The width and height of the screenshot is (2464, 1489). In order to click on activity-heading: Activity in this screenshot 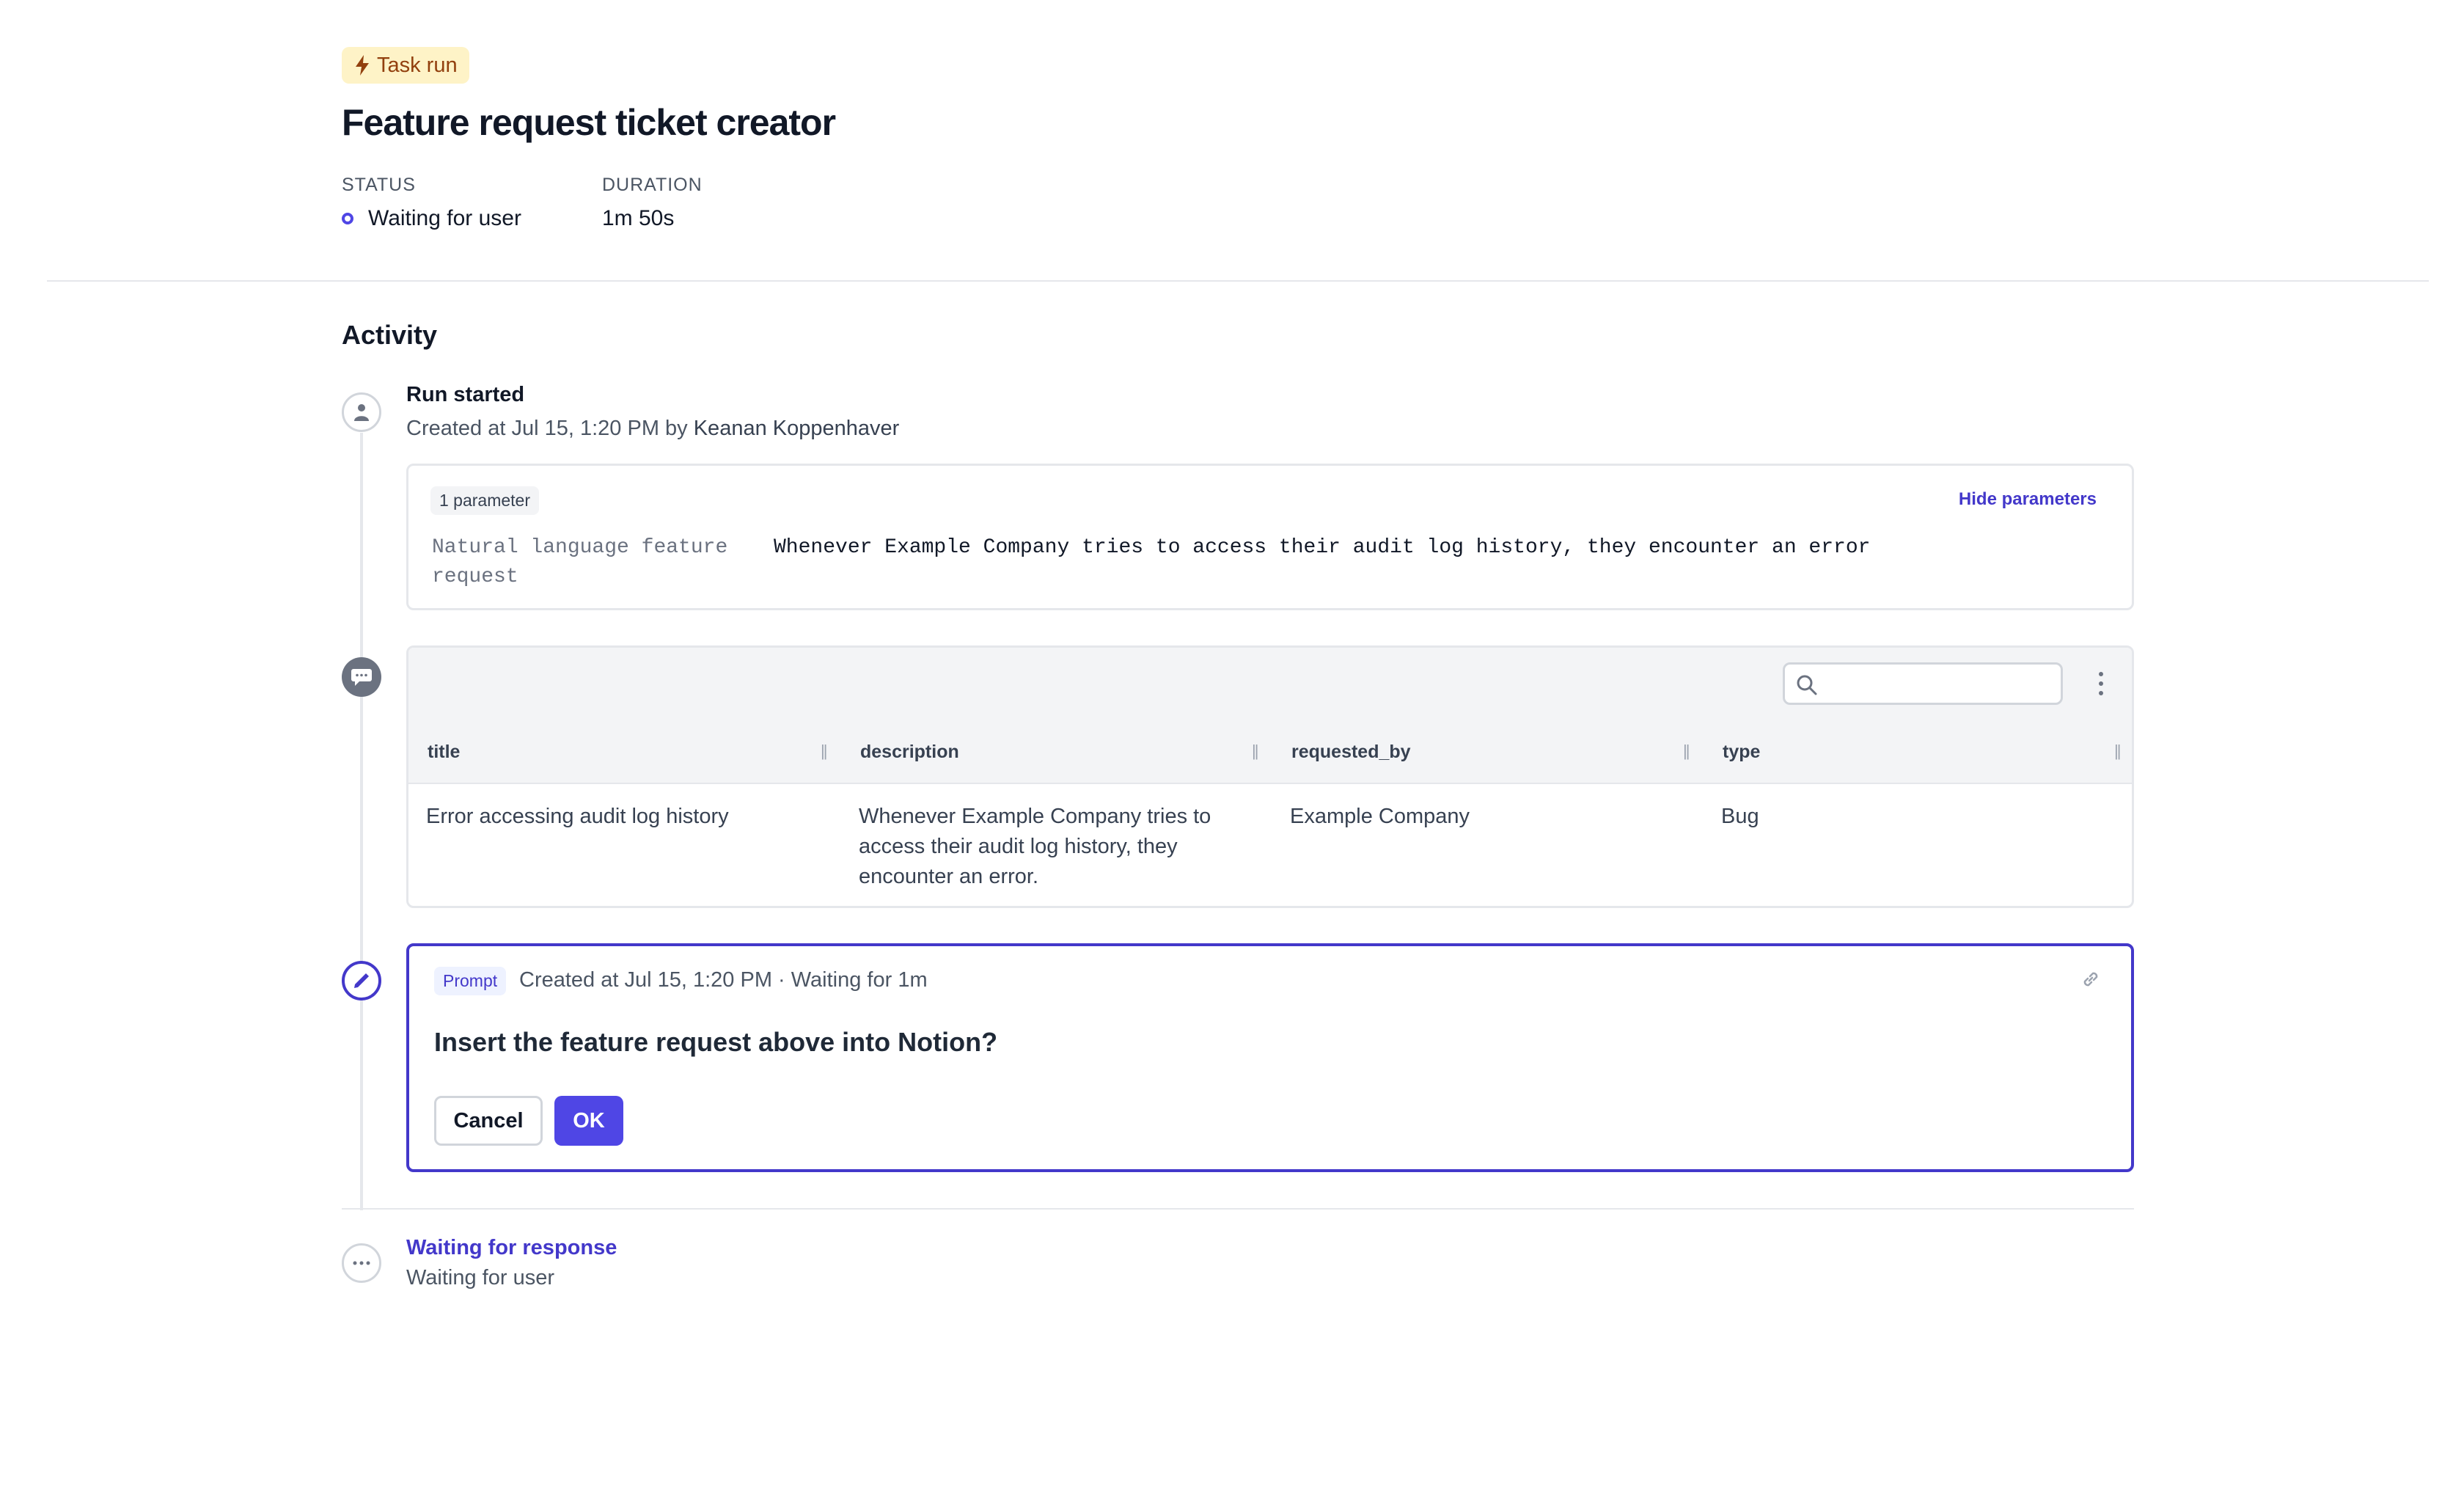, I will do `click(390, 335)`.